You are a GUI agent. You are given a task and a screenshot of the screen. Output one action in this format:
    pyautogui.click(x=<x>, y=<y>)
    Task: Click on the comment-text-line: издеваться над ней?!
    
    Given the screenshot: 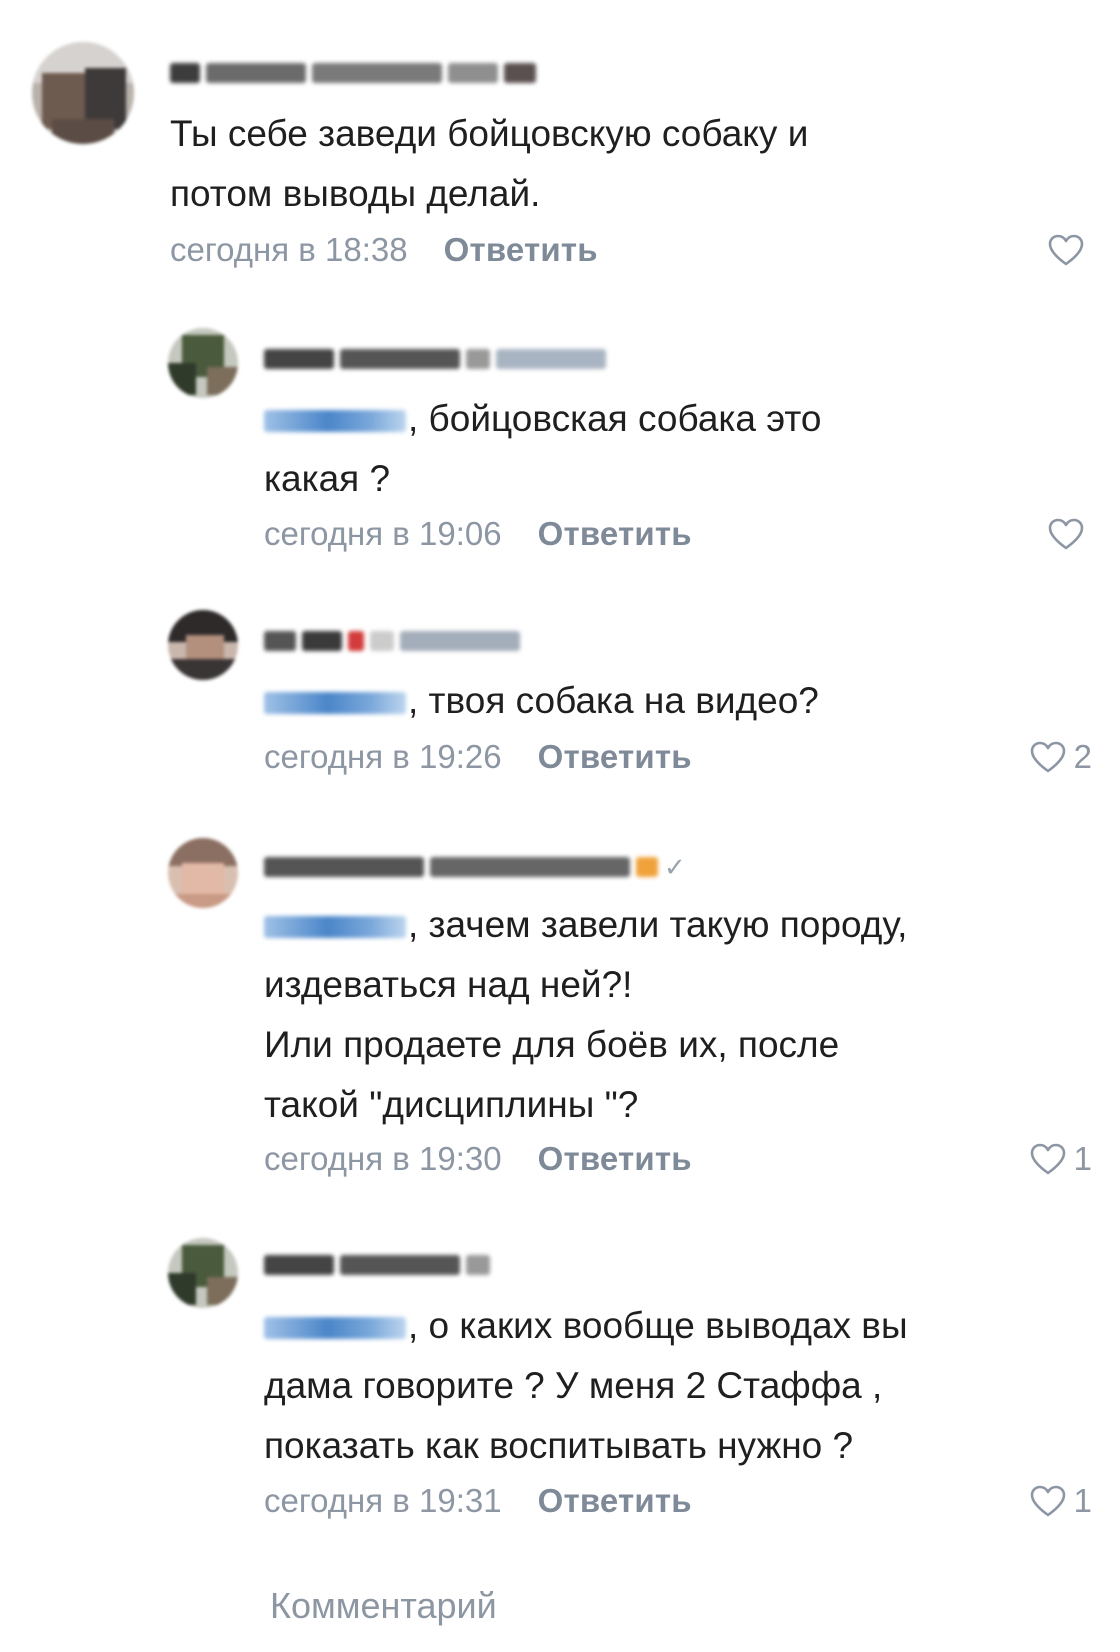 What is the action you would take?
    pyautogui.click(x=448, y=984)
    